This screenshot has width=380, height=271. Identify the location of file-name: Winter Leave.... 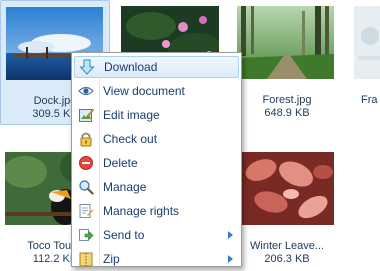
(287, 246).